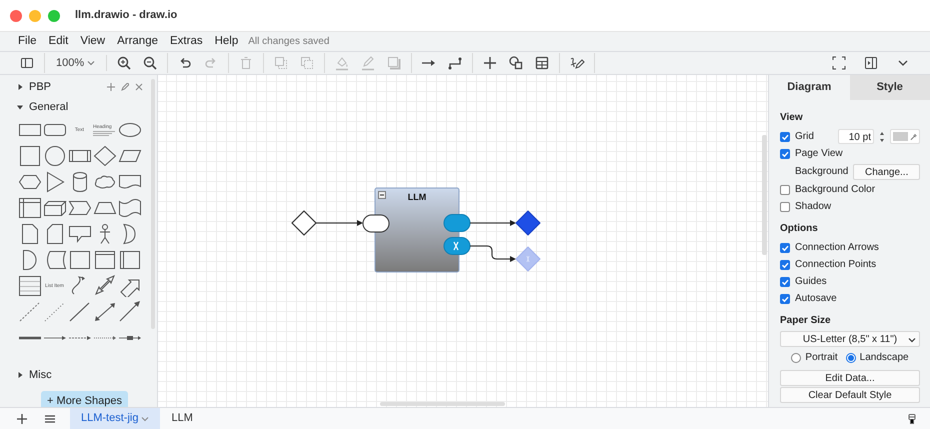  Describe the element at coordinates (104, 286) in the screenshot. I see `double-arrow-icon` at that location.